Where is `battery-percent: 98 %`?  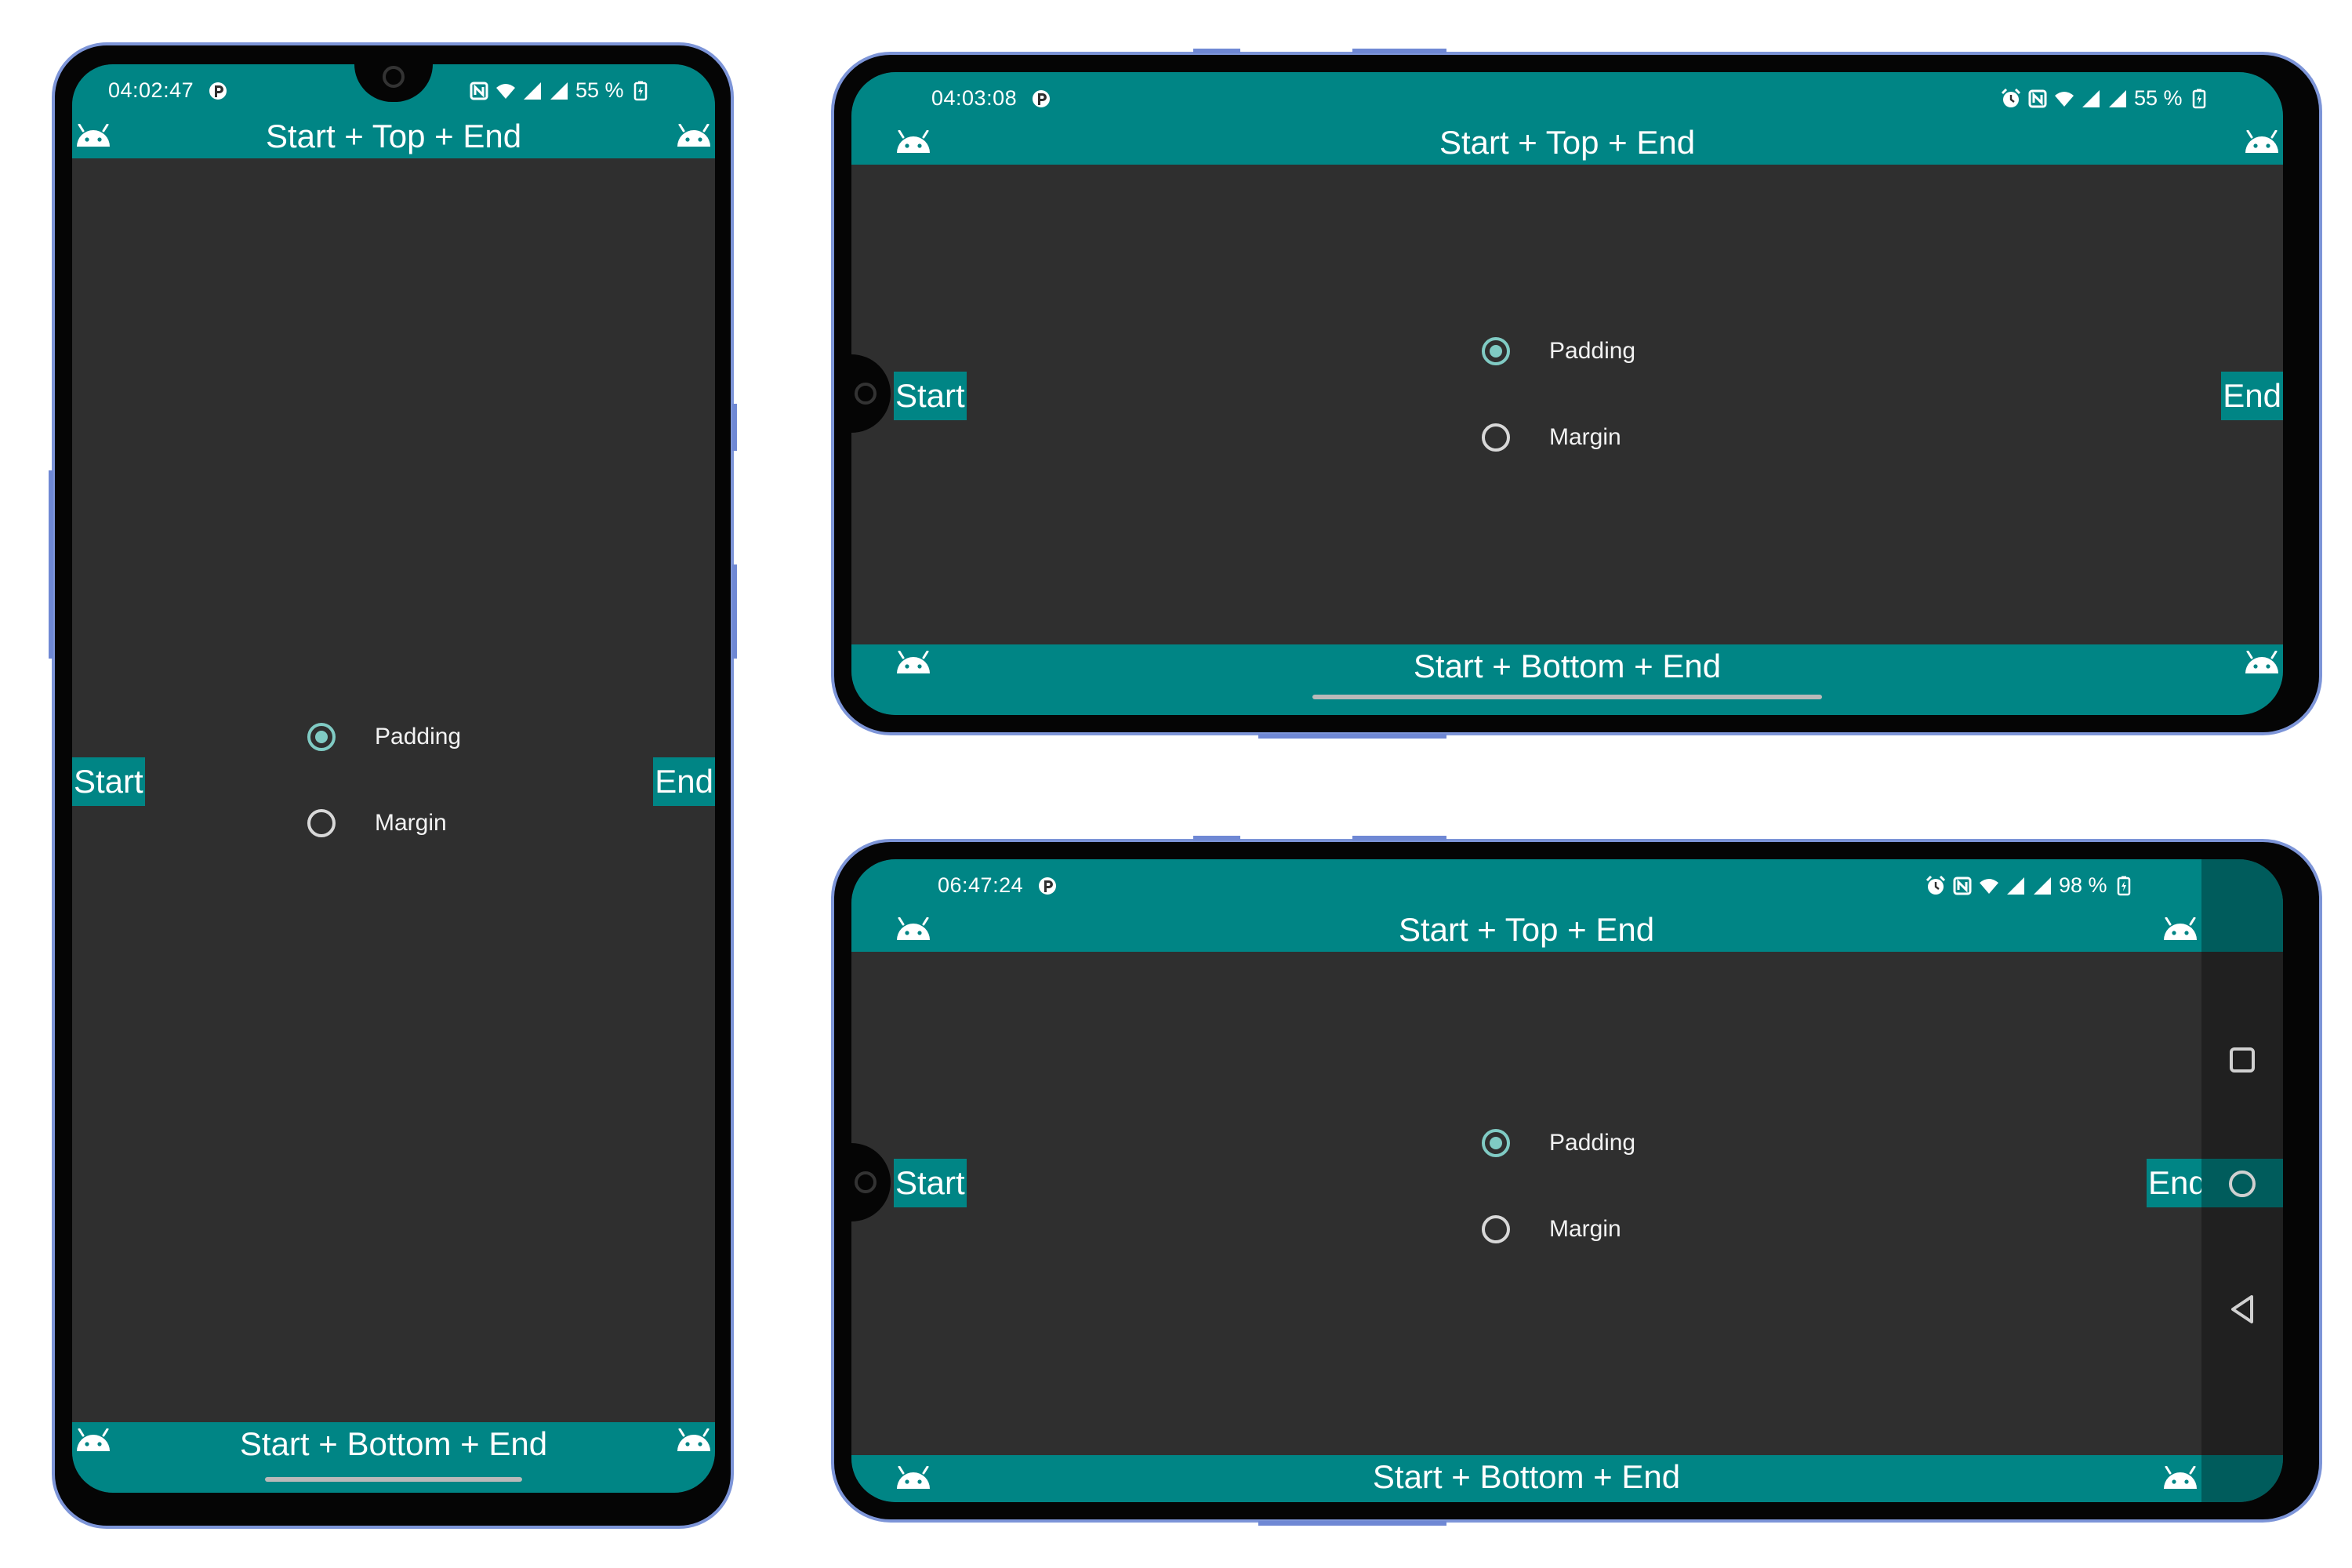
battery-percent: 98 % is located at coordinates (2083, 885).